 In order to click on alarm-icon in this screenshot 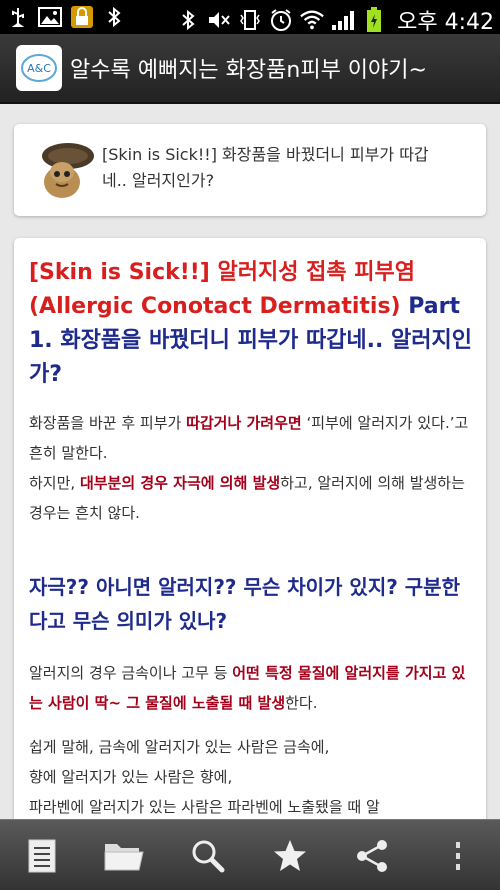, I will do `click(281, 20)`.